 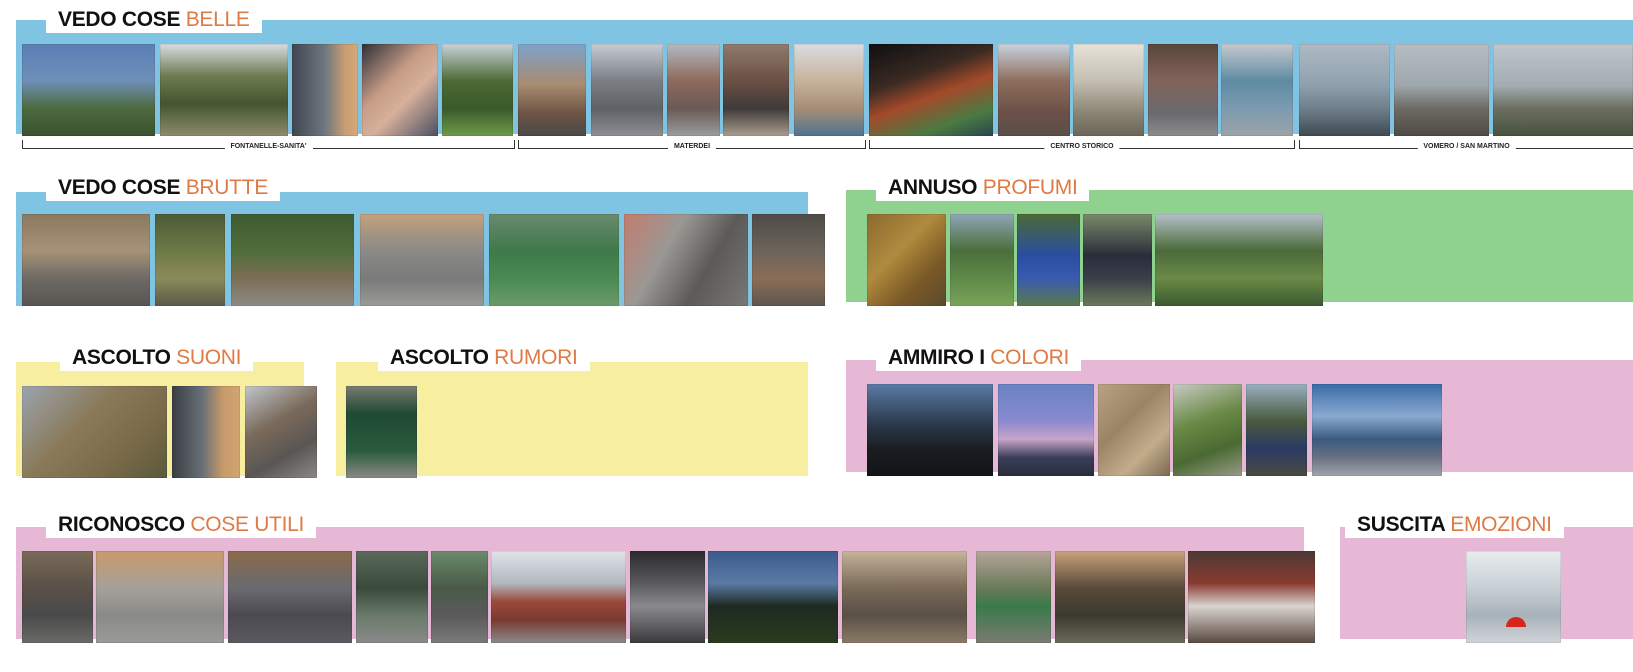 I want to click on photo-tree-bark-closeup, so click(x=906, y=260).